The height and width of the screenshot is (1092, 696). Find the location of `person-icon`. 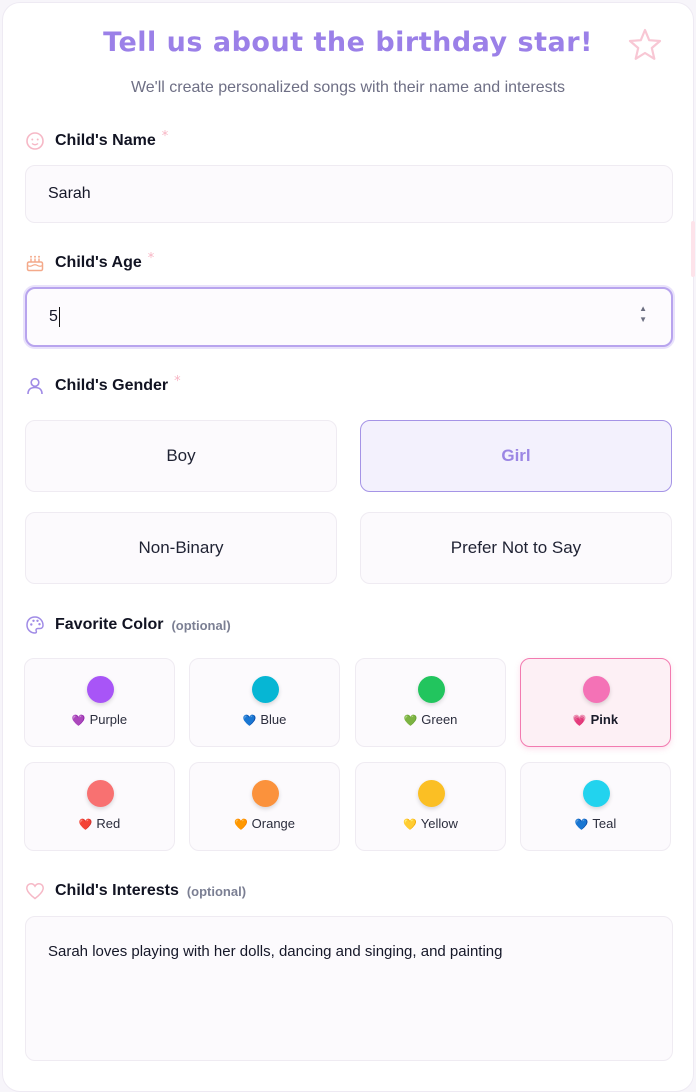

person-icon is located at coordinates (35, 386).